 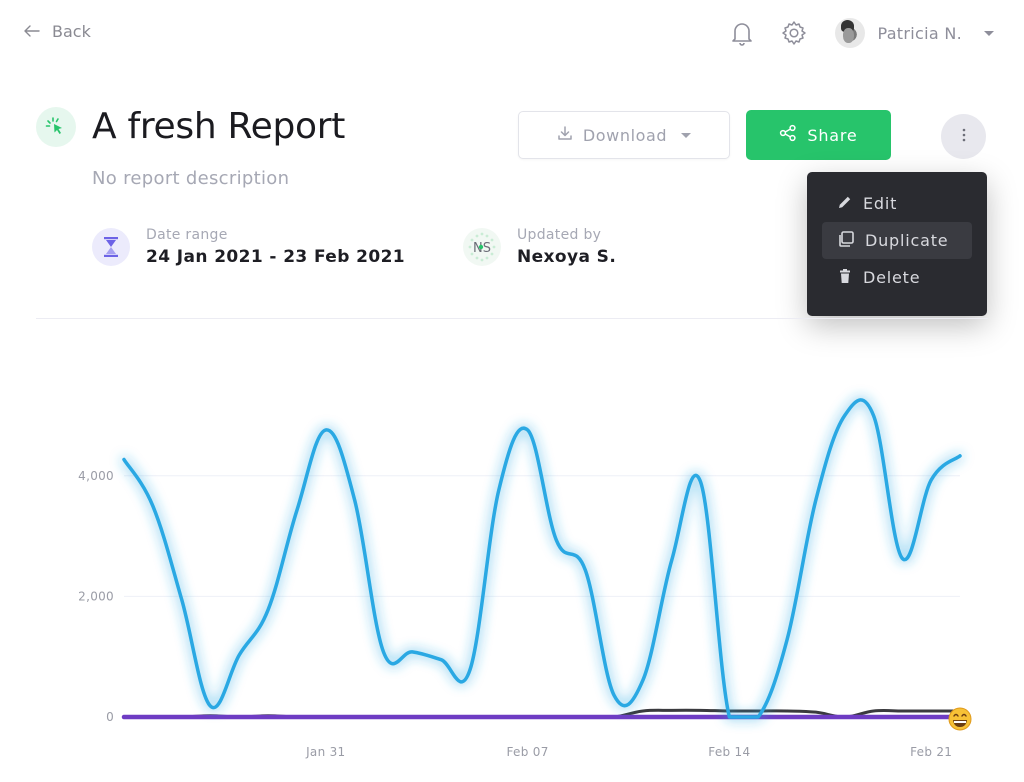 What do you see at coordinates (880, 203) in the screenshot?
I see `menu-item-label: Edit` at bounding box center [880, 203].